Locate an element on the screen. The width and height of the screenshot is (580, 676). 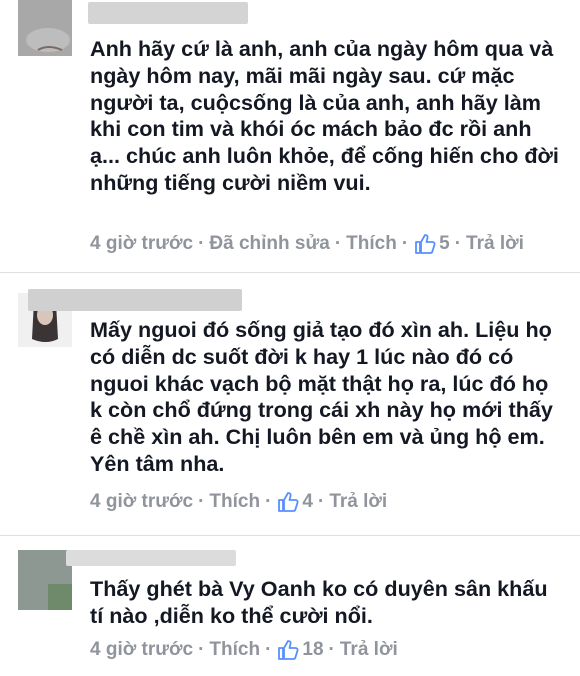
comment-meta: 4 giờ trước · Thích · 18 · Trả lời is located at coordinates (244, 650).